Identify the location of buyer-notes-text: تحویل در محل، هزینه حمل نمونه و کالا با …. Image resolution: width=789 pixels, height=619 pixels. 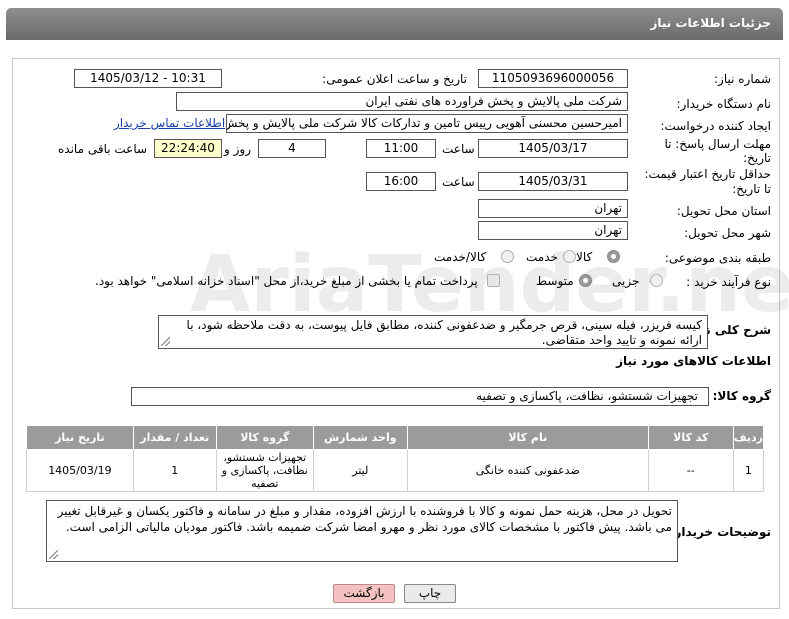
(364, 519).